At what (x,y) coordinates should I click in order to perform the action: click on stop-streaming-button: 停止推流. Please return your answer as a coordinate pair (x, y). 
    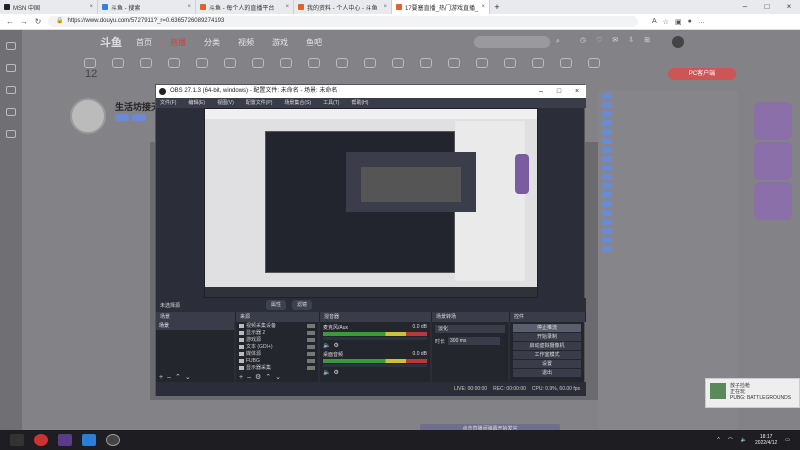
    Looking at the image, I should click on (547, 328).